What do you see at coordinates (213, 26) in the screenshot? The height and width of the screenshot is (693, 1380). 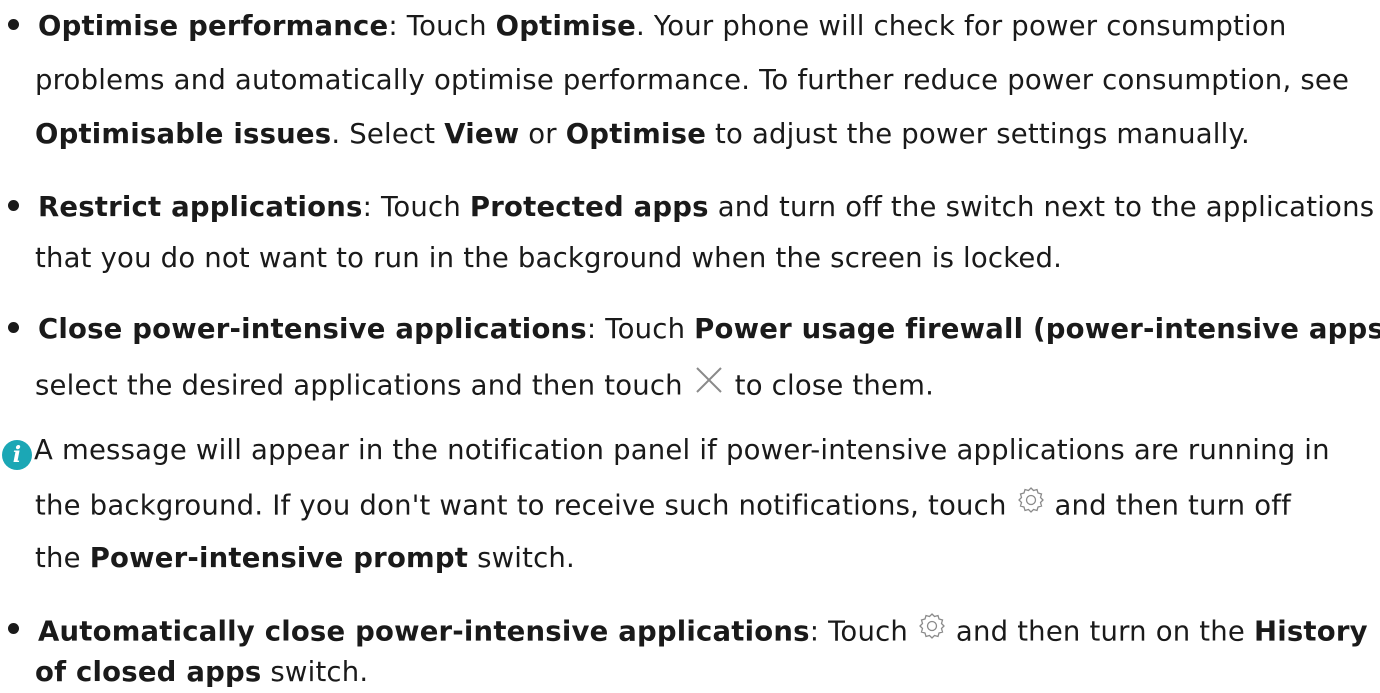 I see `item-title: Optimise performance` at bounding box center [213, 26].